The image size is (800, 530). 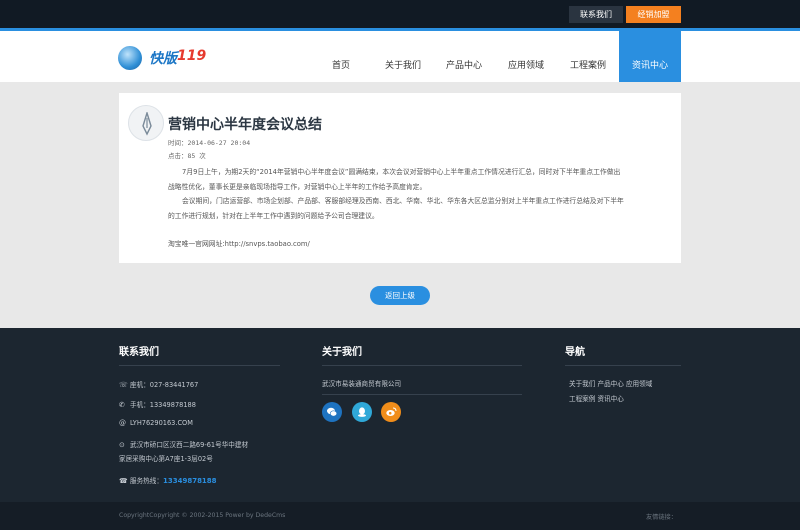 I want to click on footer-address-text-1: 武汉市硚口区汉西二路69-61号华中建材, so click(x=189, y=445).